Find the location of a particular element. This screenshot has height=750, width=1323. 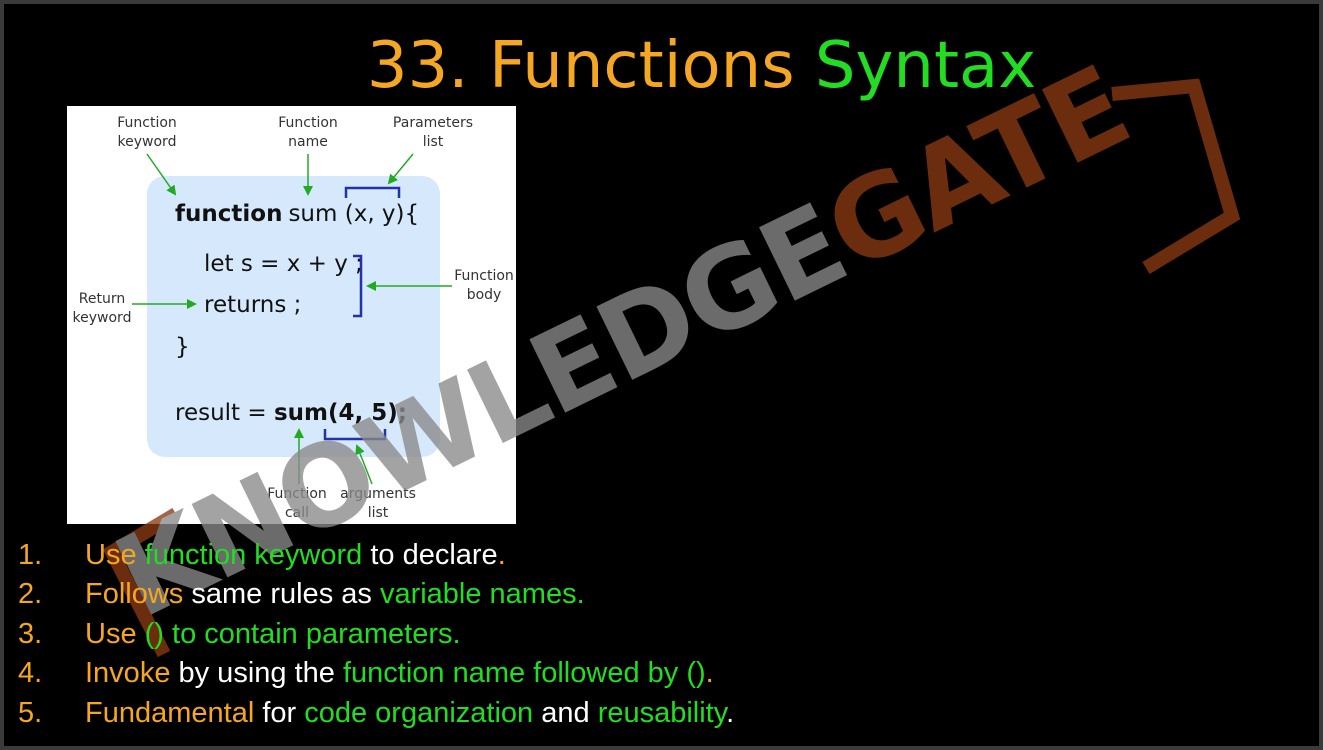

list-item-text: variable names. is located at coordinates (482, 594).